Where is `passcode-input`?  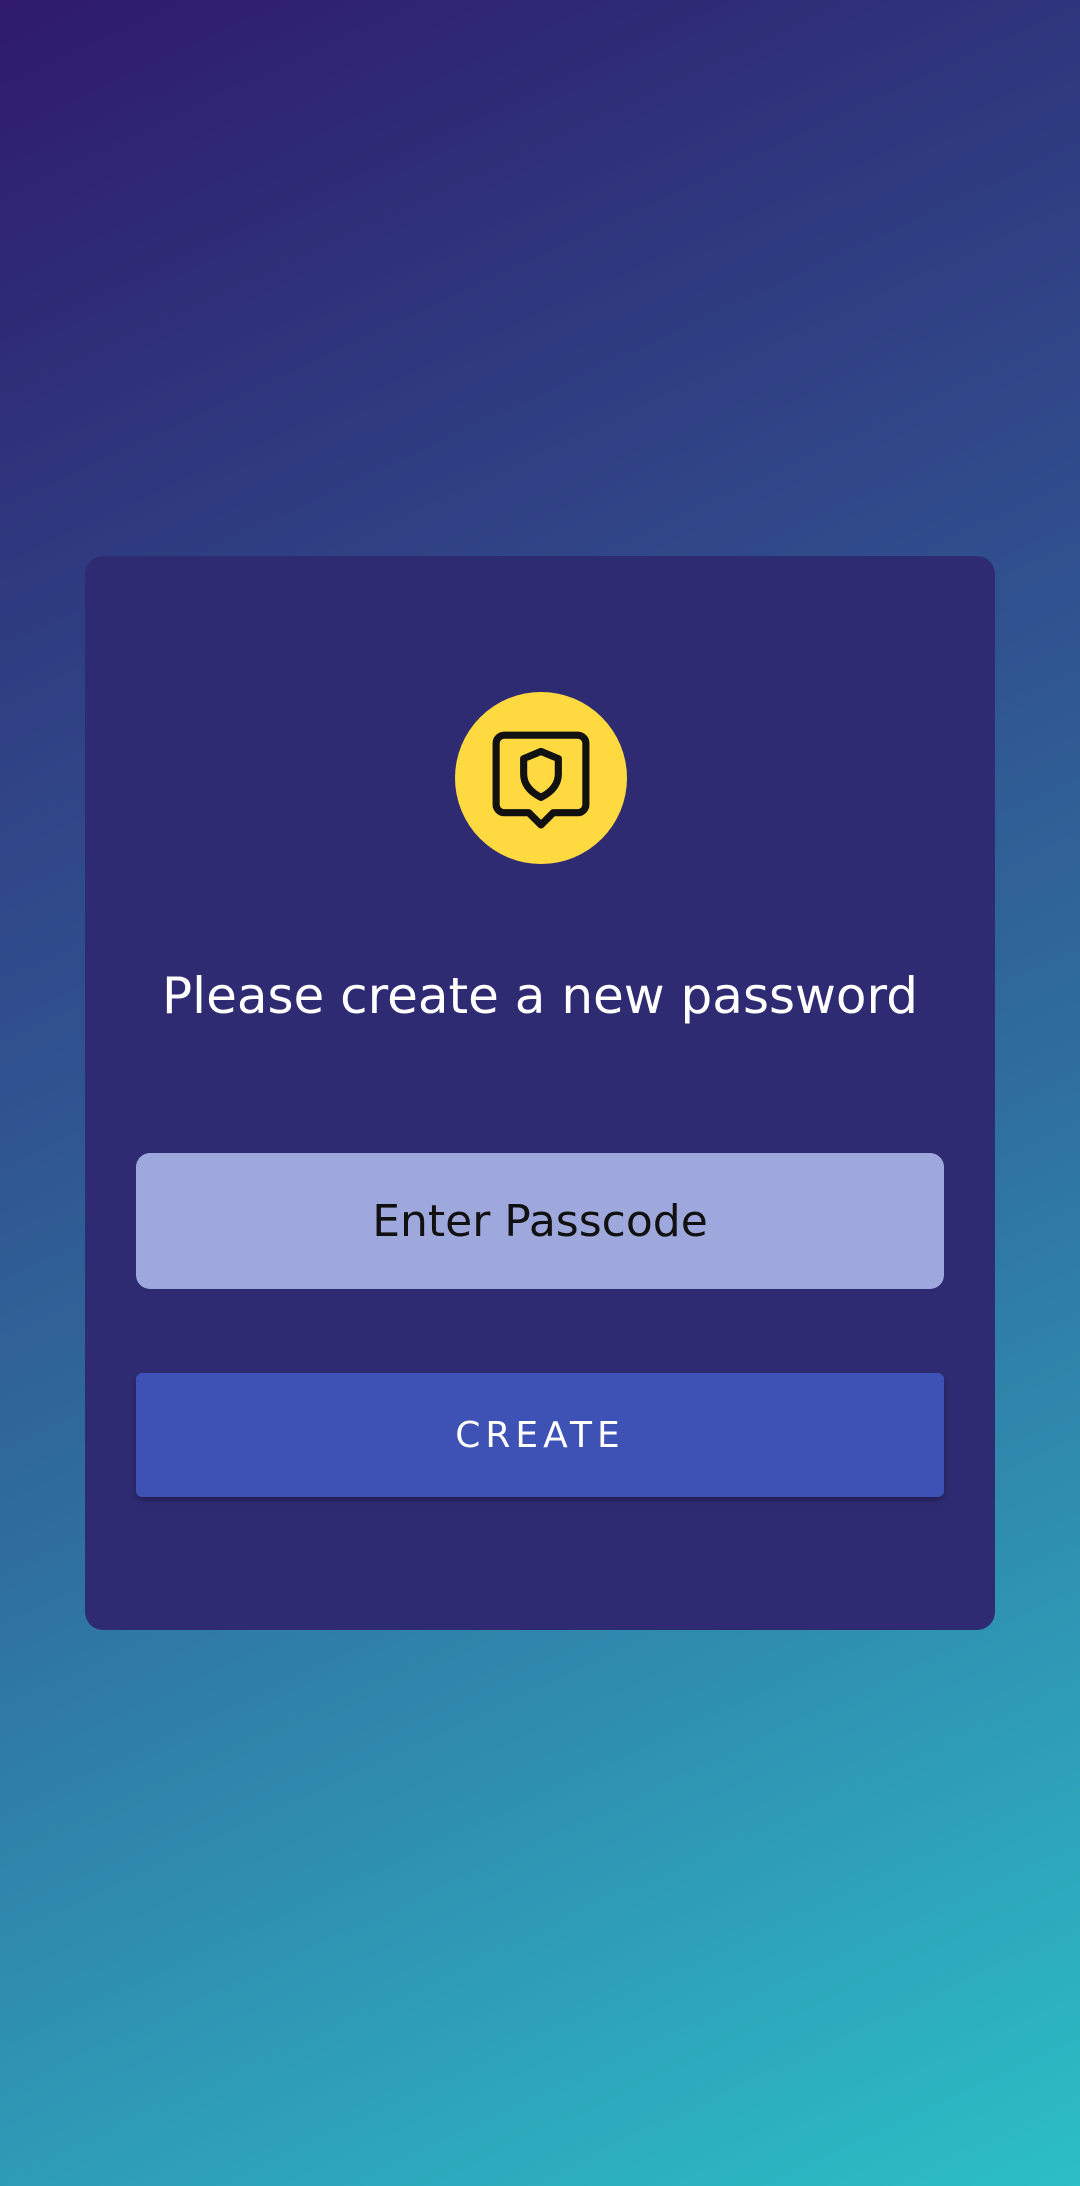
passcode-input is located at coordinates (540, 1221).